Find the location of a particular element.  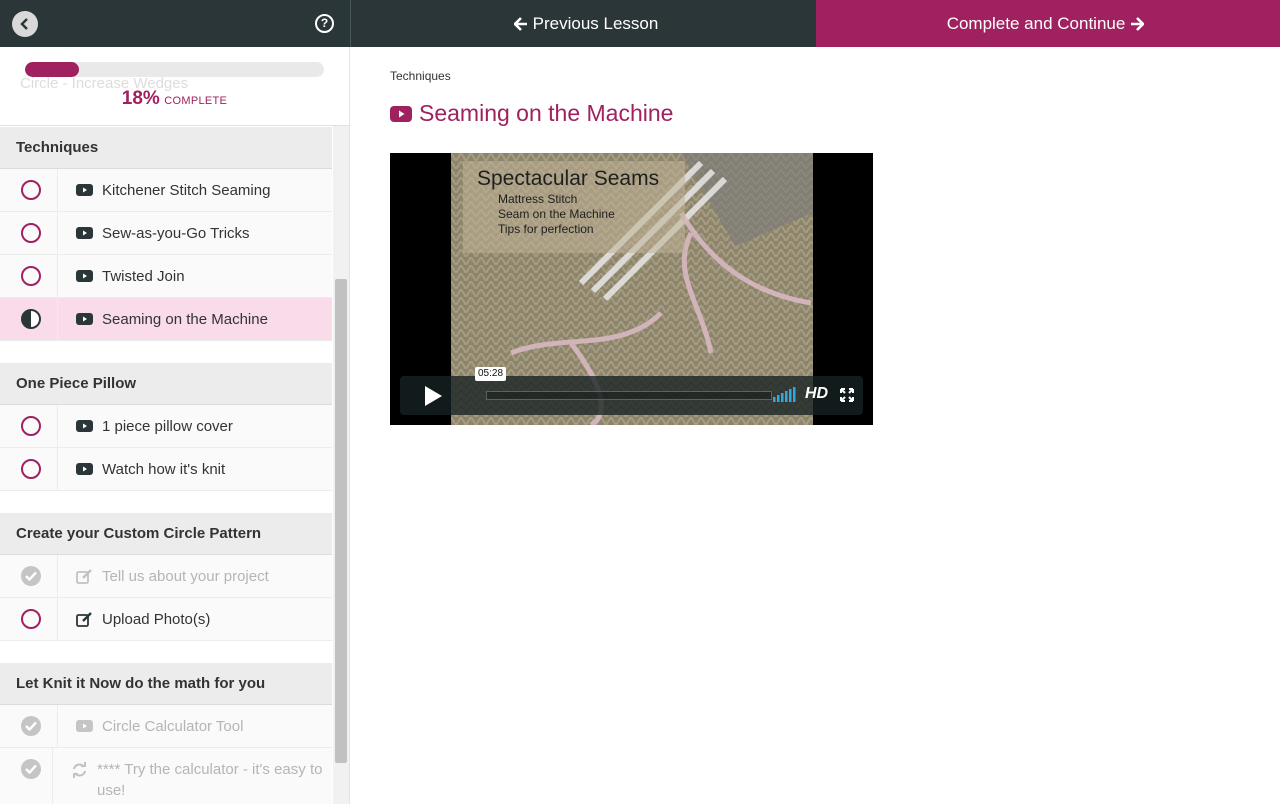

lesson-title: 1 piece pillow cover is located at coordinates (167, 426).